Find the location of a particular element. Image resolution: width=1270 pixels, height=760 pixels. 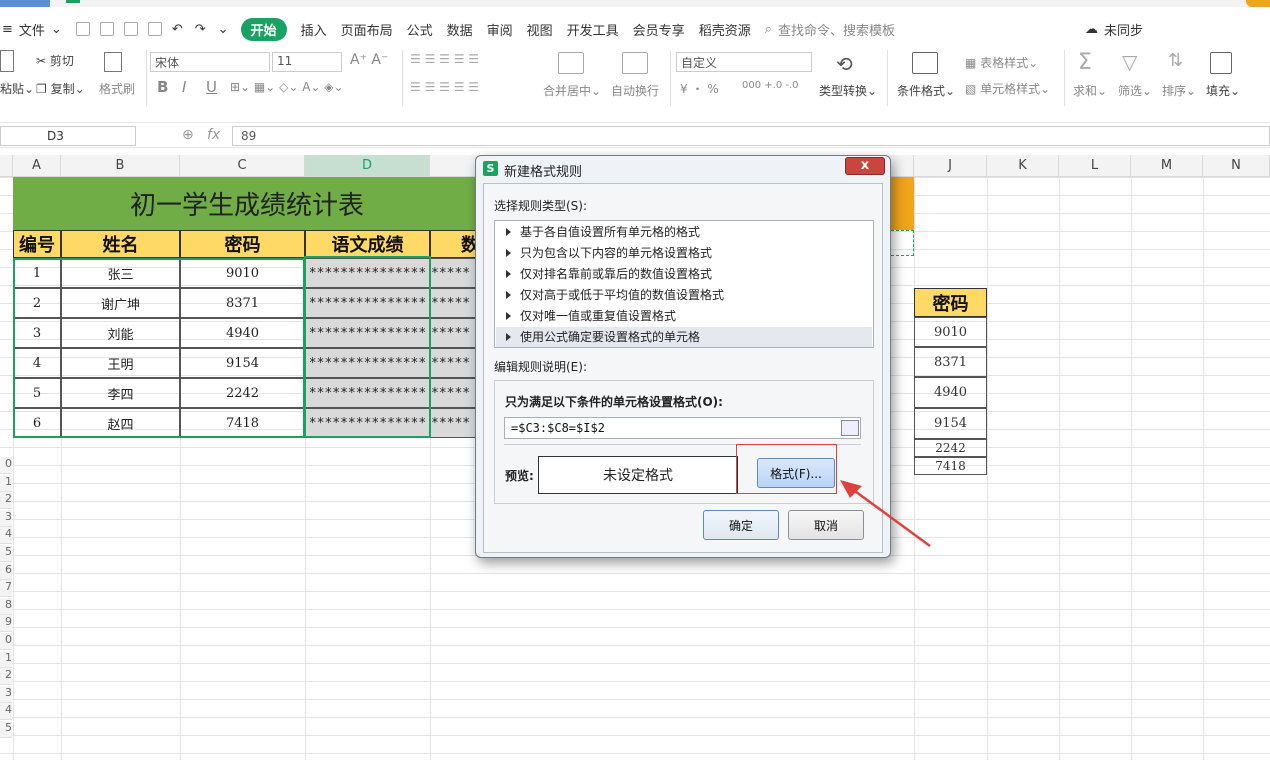

menu-icon: ≡ is located at coordinates (7, 29).